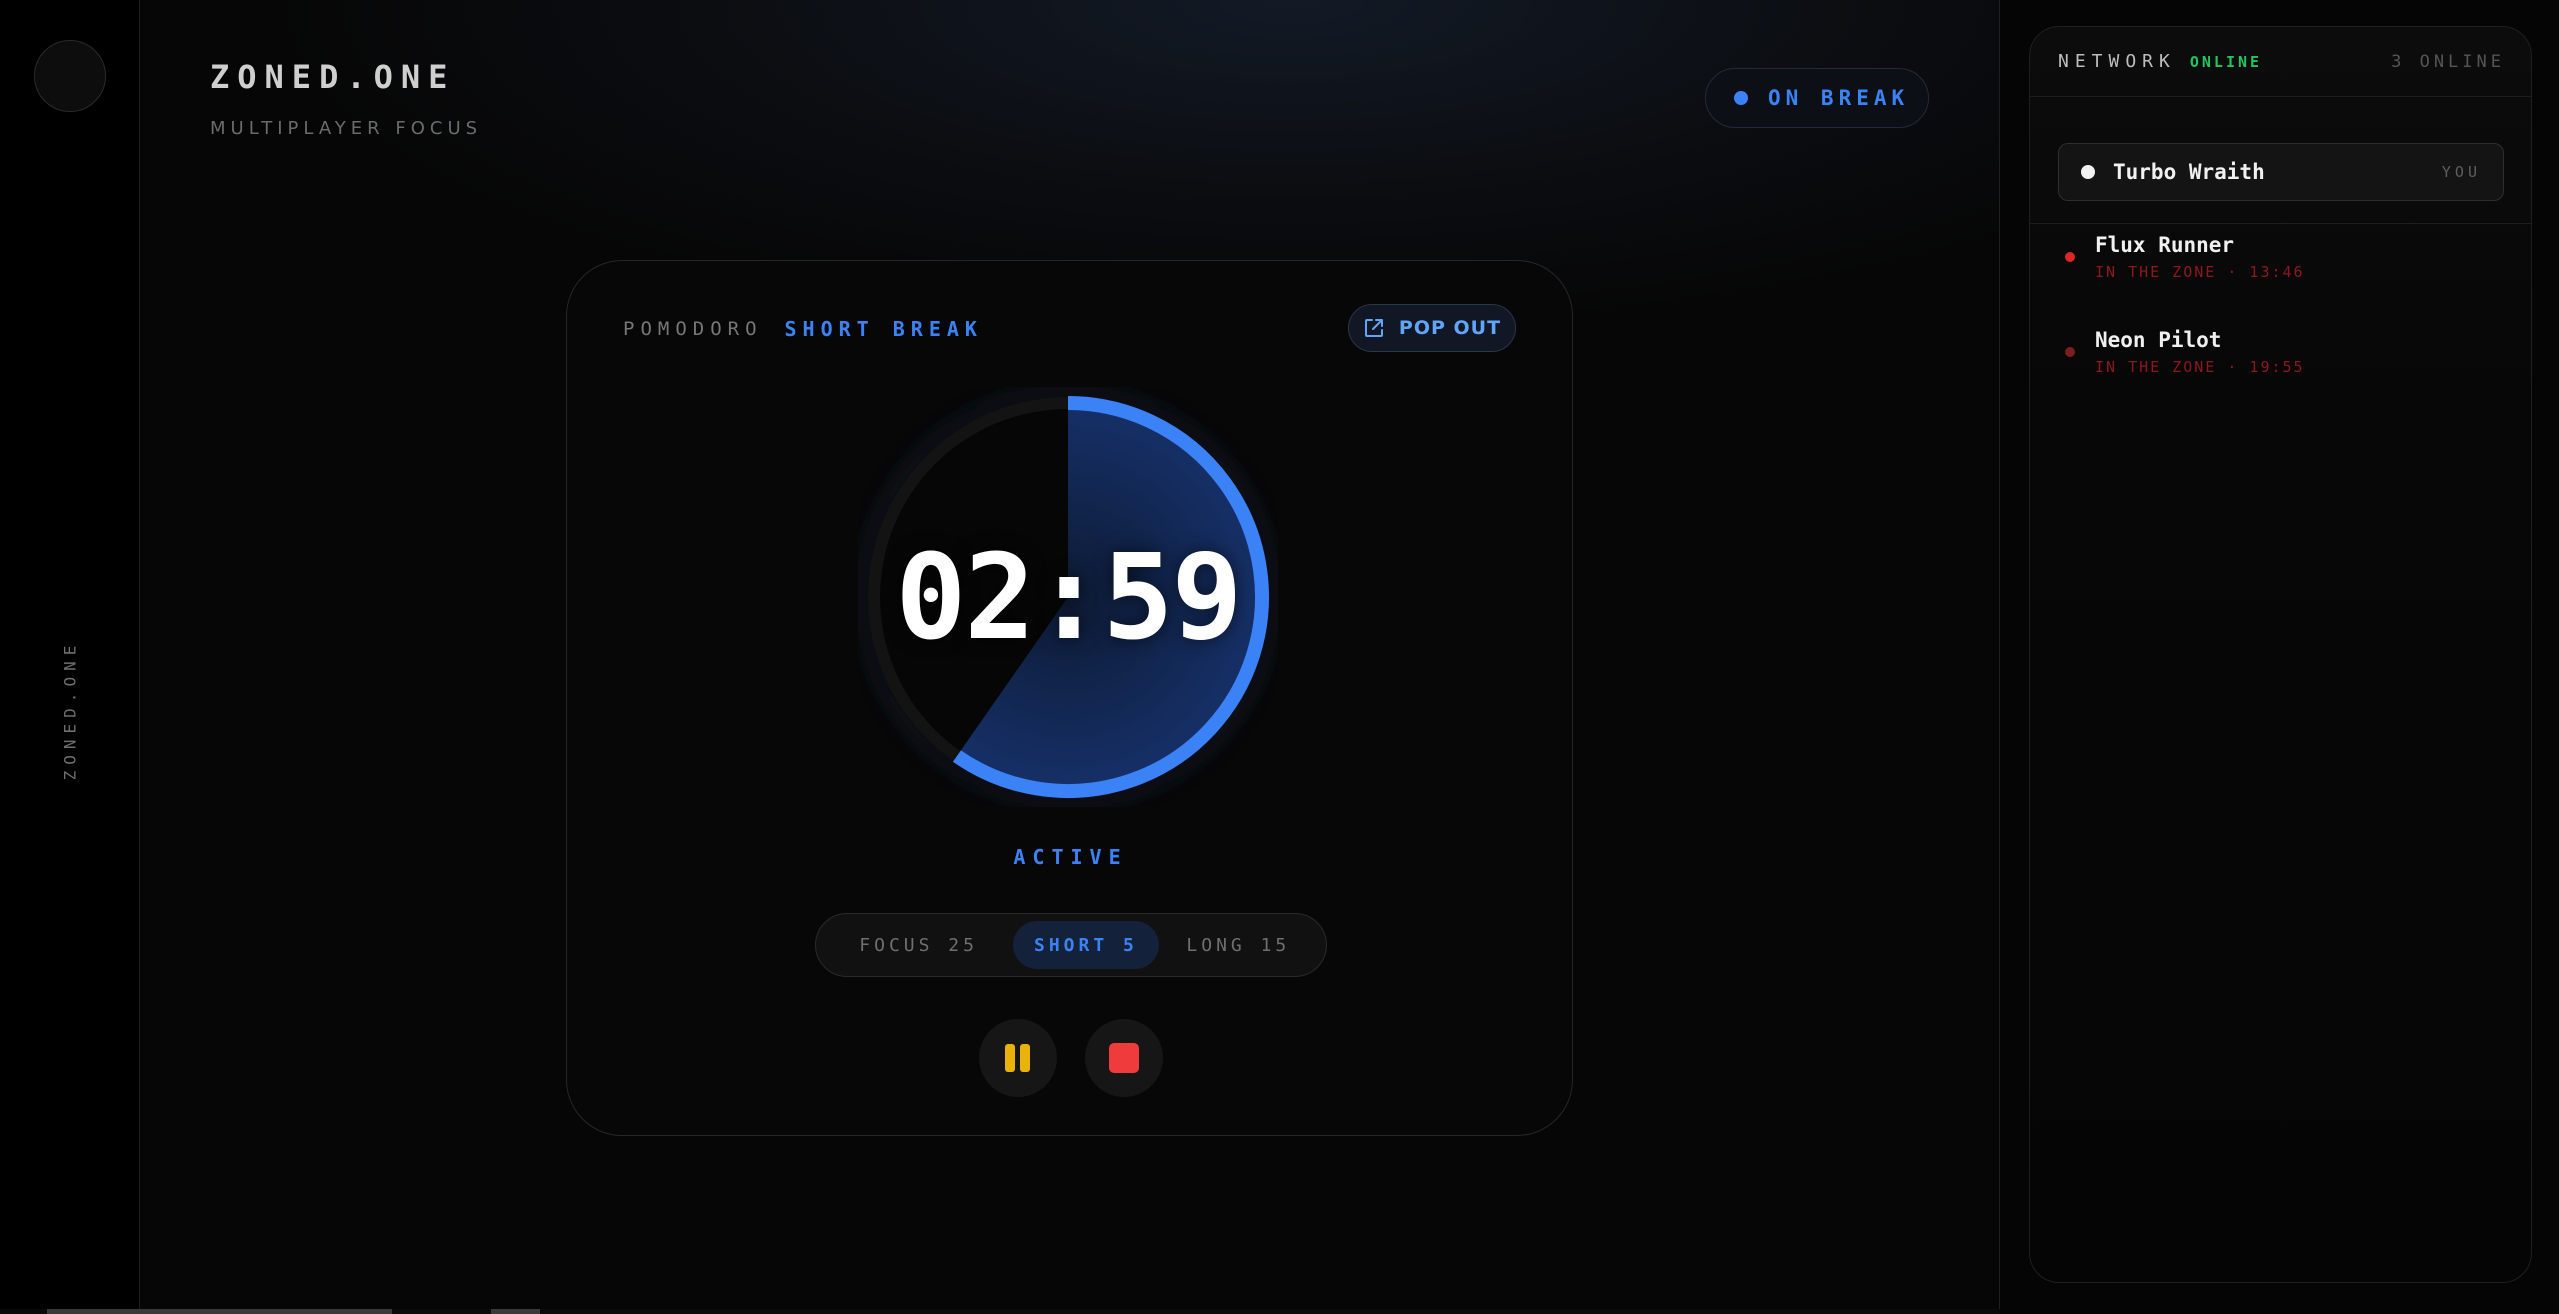 The height and width of the screenshot is (1314, 2559). I want to click on peer-name: Flux Runner, so click(2165, 245).